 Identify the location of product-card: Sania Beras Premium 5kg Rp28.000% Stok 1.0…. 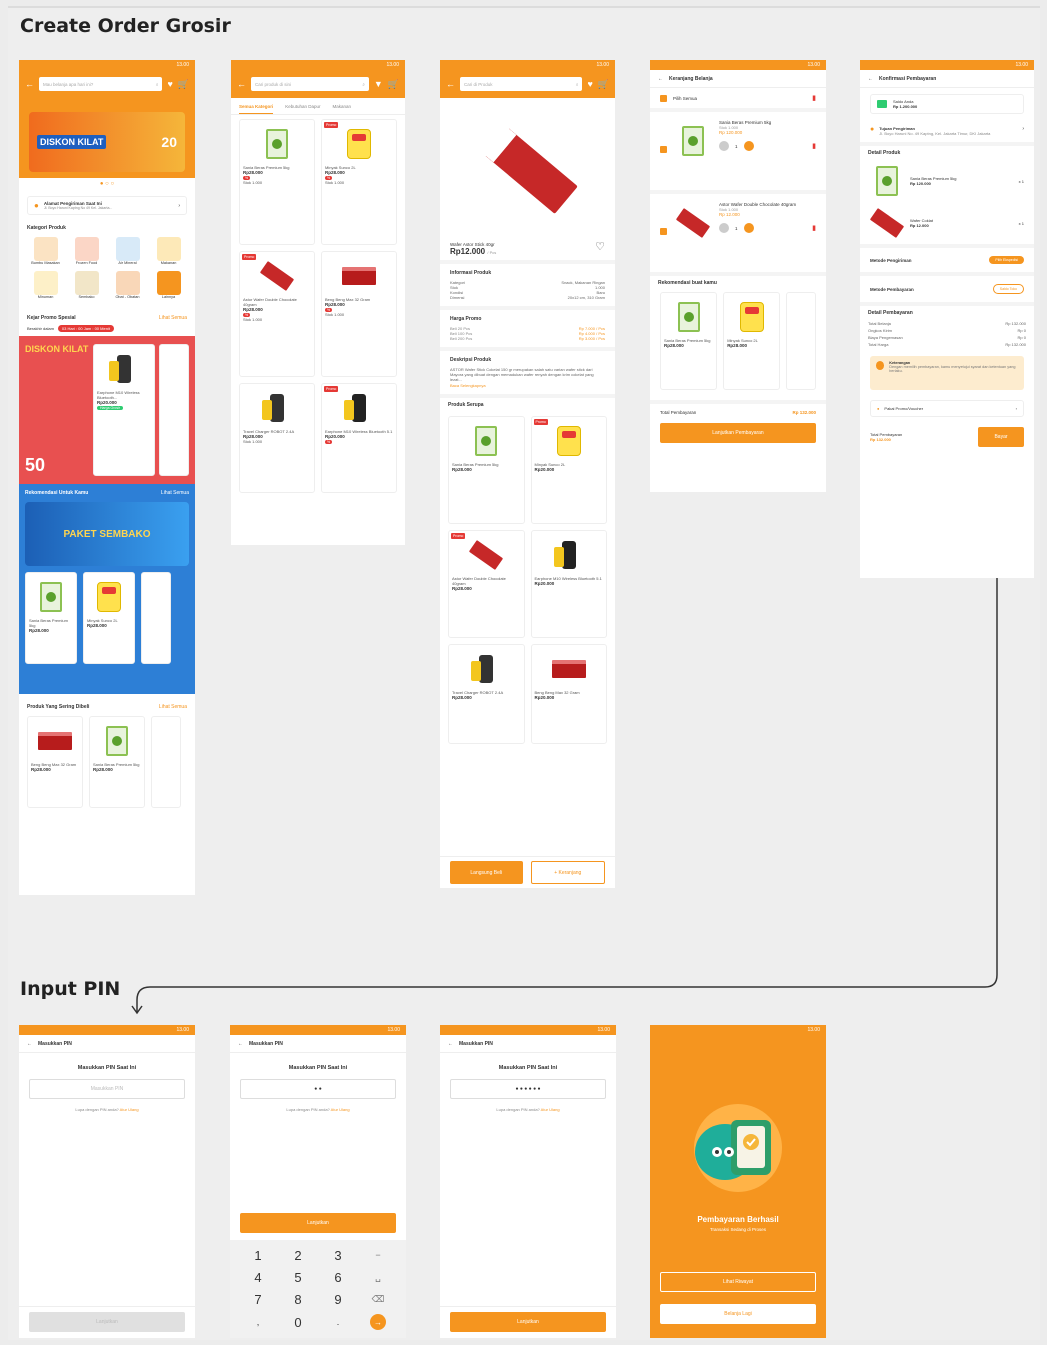
(277, 182).